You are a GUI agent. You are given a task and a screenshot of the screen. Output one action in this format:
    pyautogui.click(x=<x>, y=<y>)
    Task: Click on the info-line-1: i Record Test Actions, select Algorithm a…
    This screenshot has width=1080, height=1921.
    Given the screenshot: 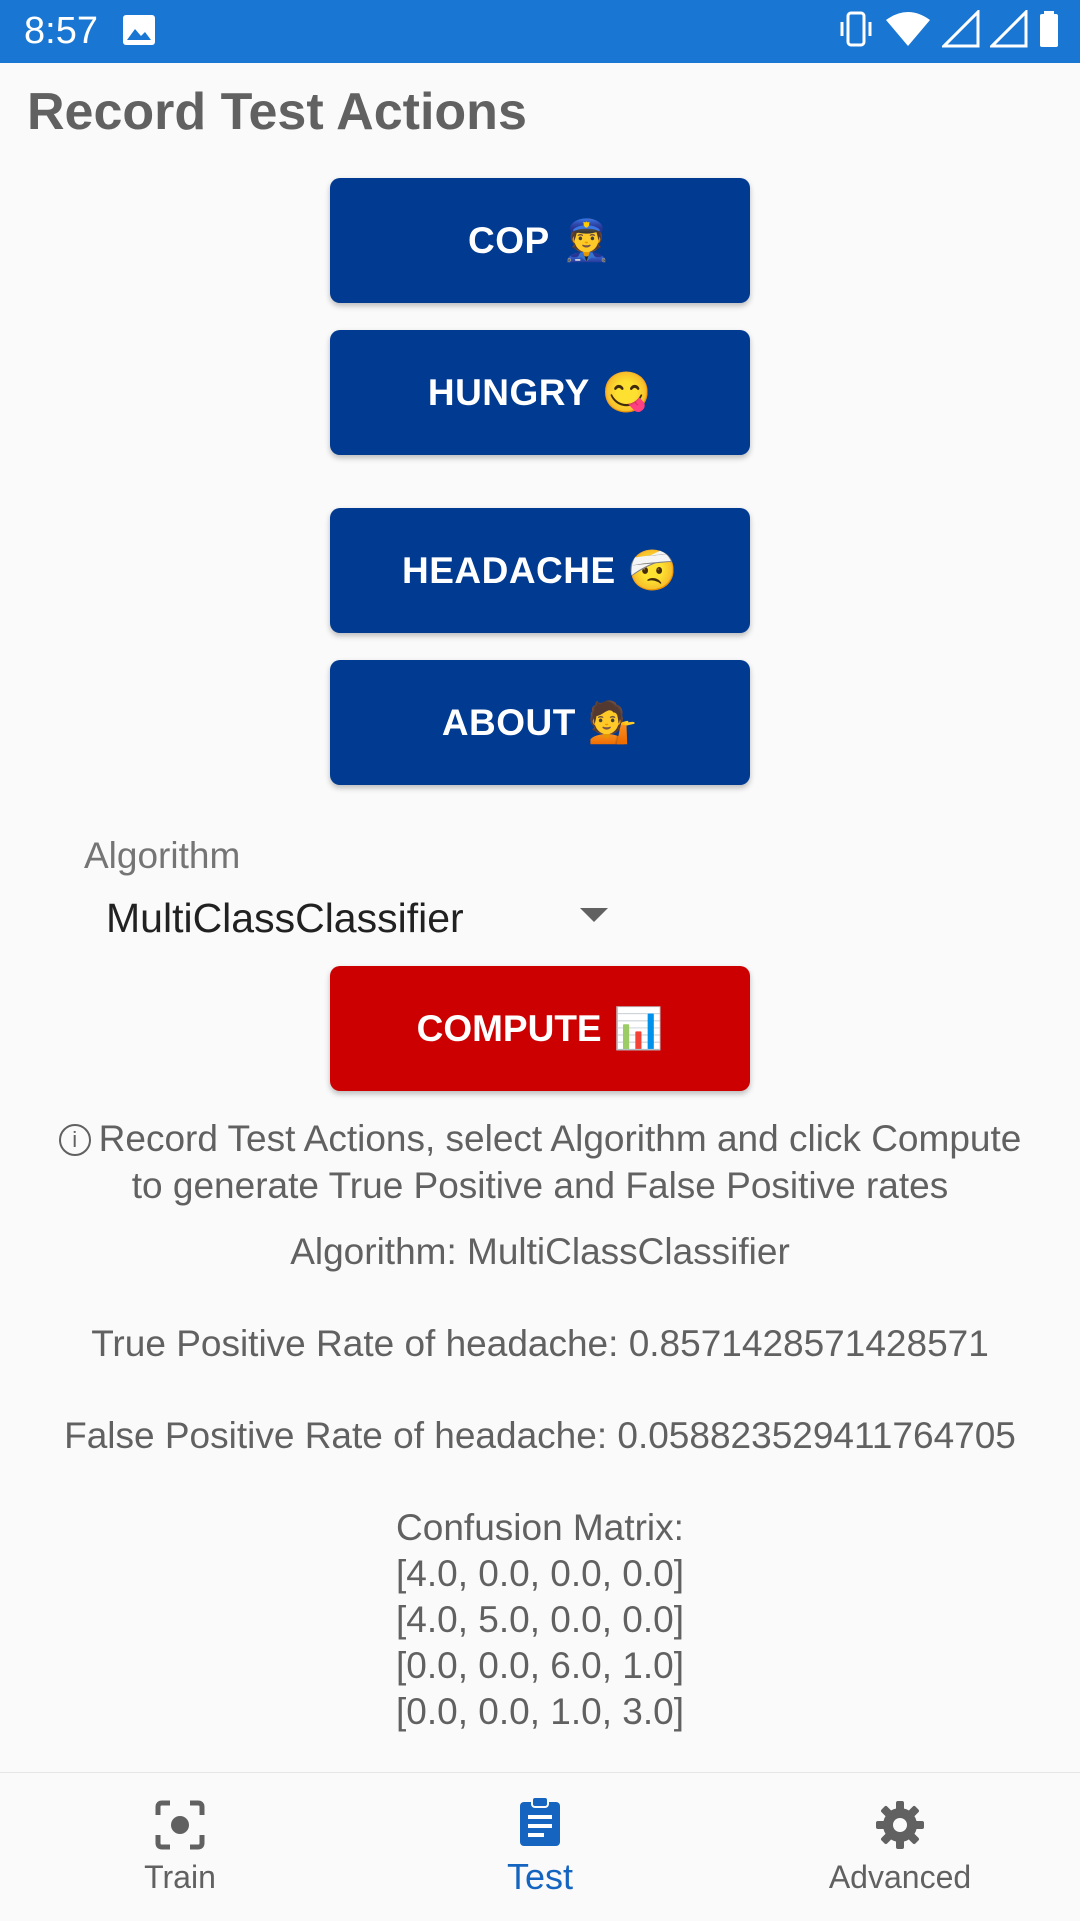 What is the action you would take?
    pyautogui.click(x=540, y=1138)
    